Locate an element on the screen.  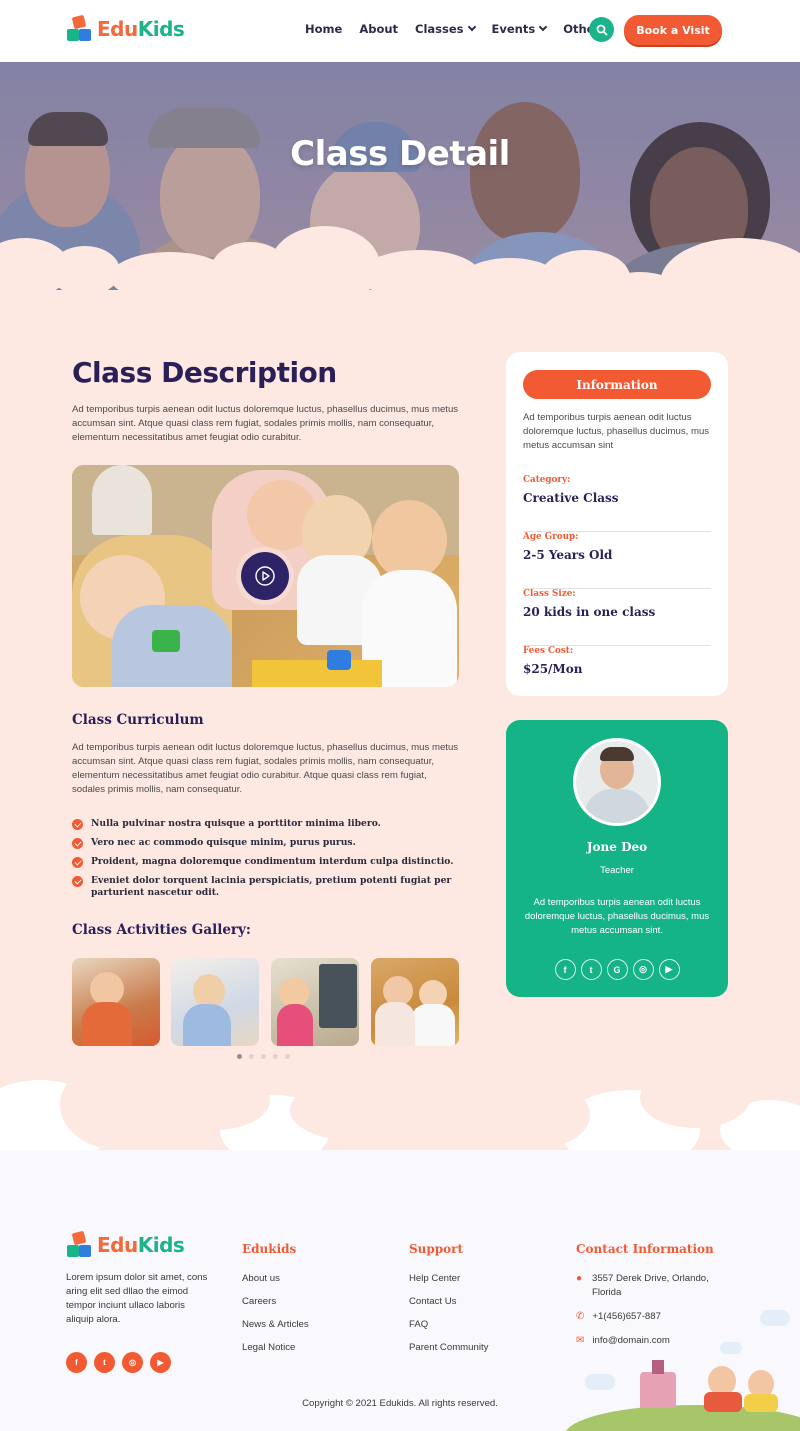
class-curriculum-title: Class Curriculum is located at coordinates (138, 720).